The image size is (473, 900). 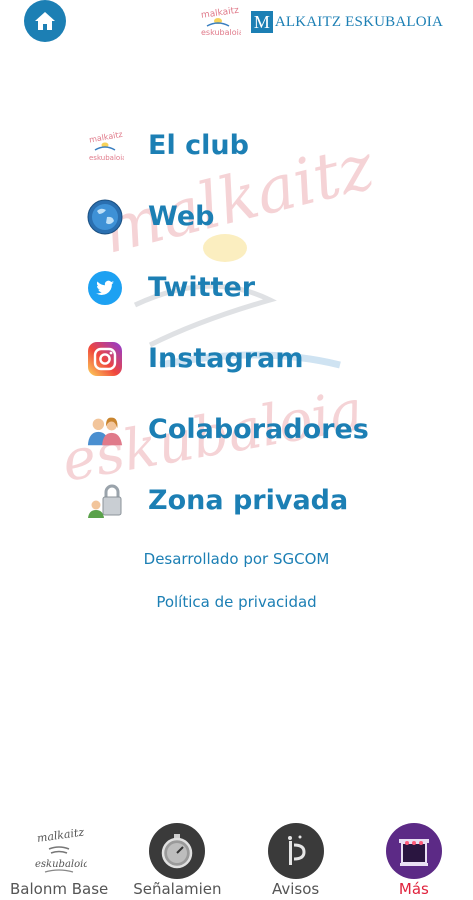 What do you see at coordinates (248, 500) in the screenshot?
I see `menu-item-label: Zona privada` at bounding box center [248, 500].